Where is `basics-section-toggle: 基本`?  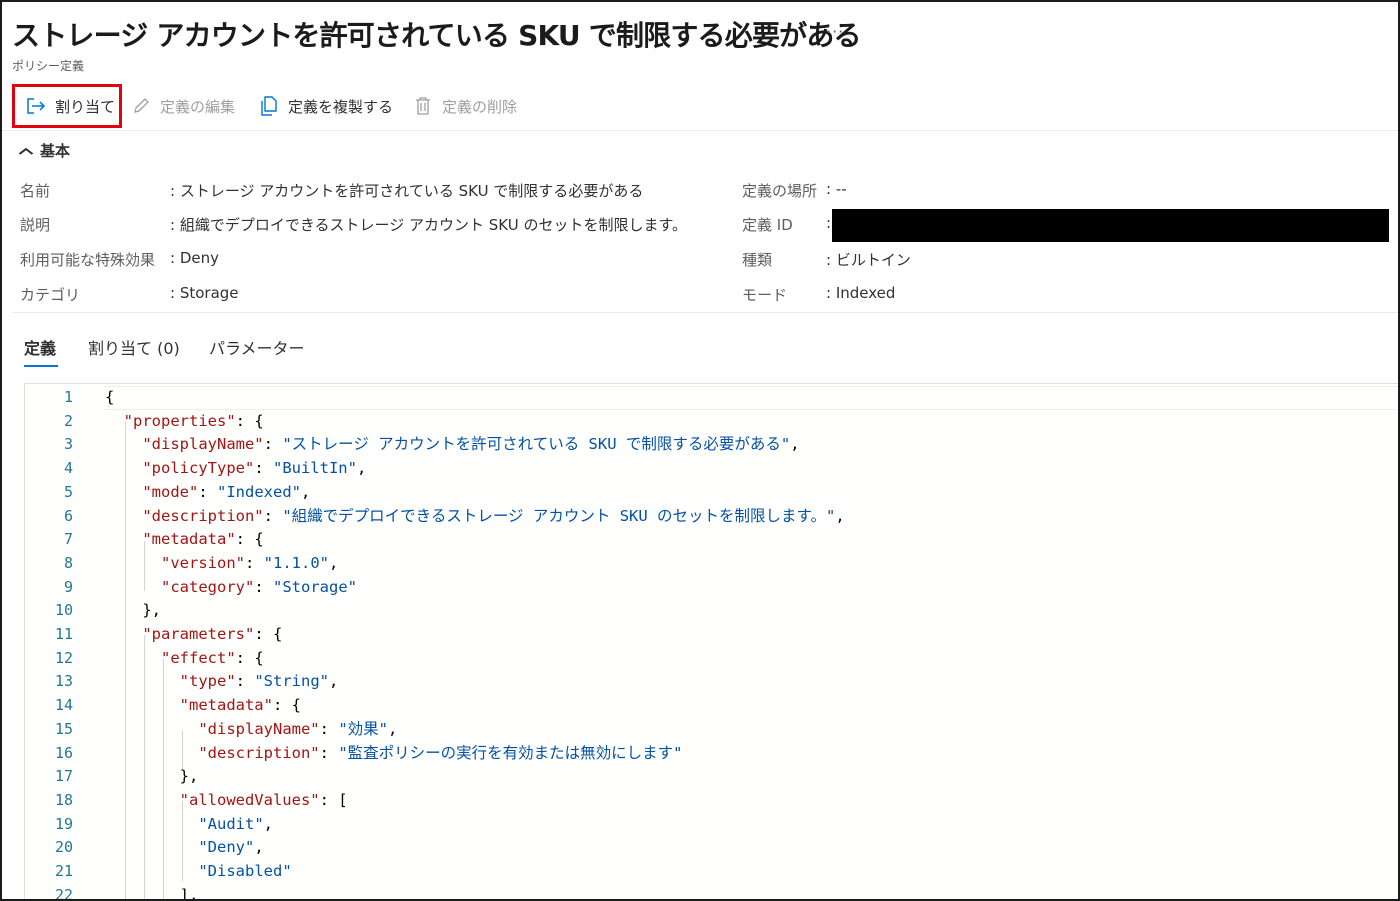
basics-section-toggle: 基本 is located at coordinates (44, 150).